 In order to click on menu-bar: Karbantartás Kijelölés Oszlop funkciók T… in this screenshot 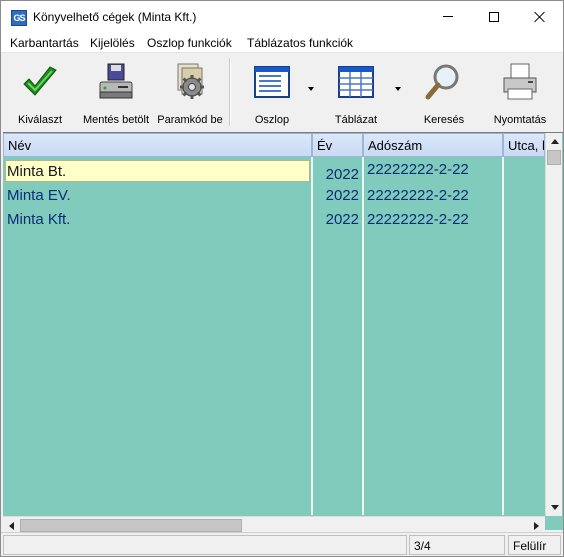, I will do `click(282, 42)`.